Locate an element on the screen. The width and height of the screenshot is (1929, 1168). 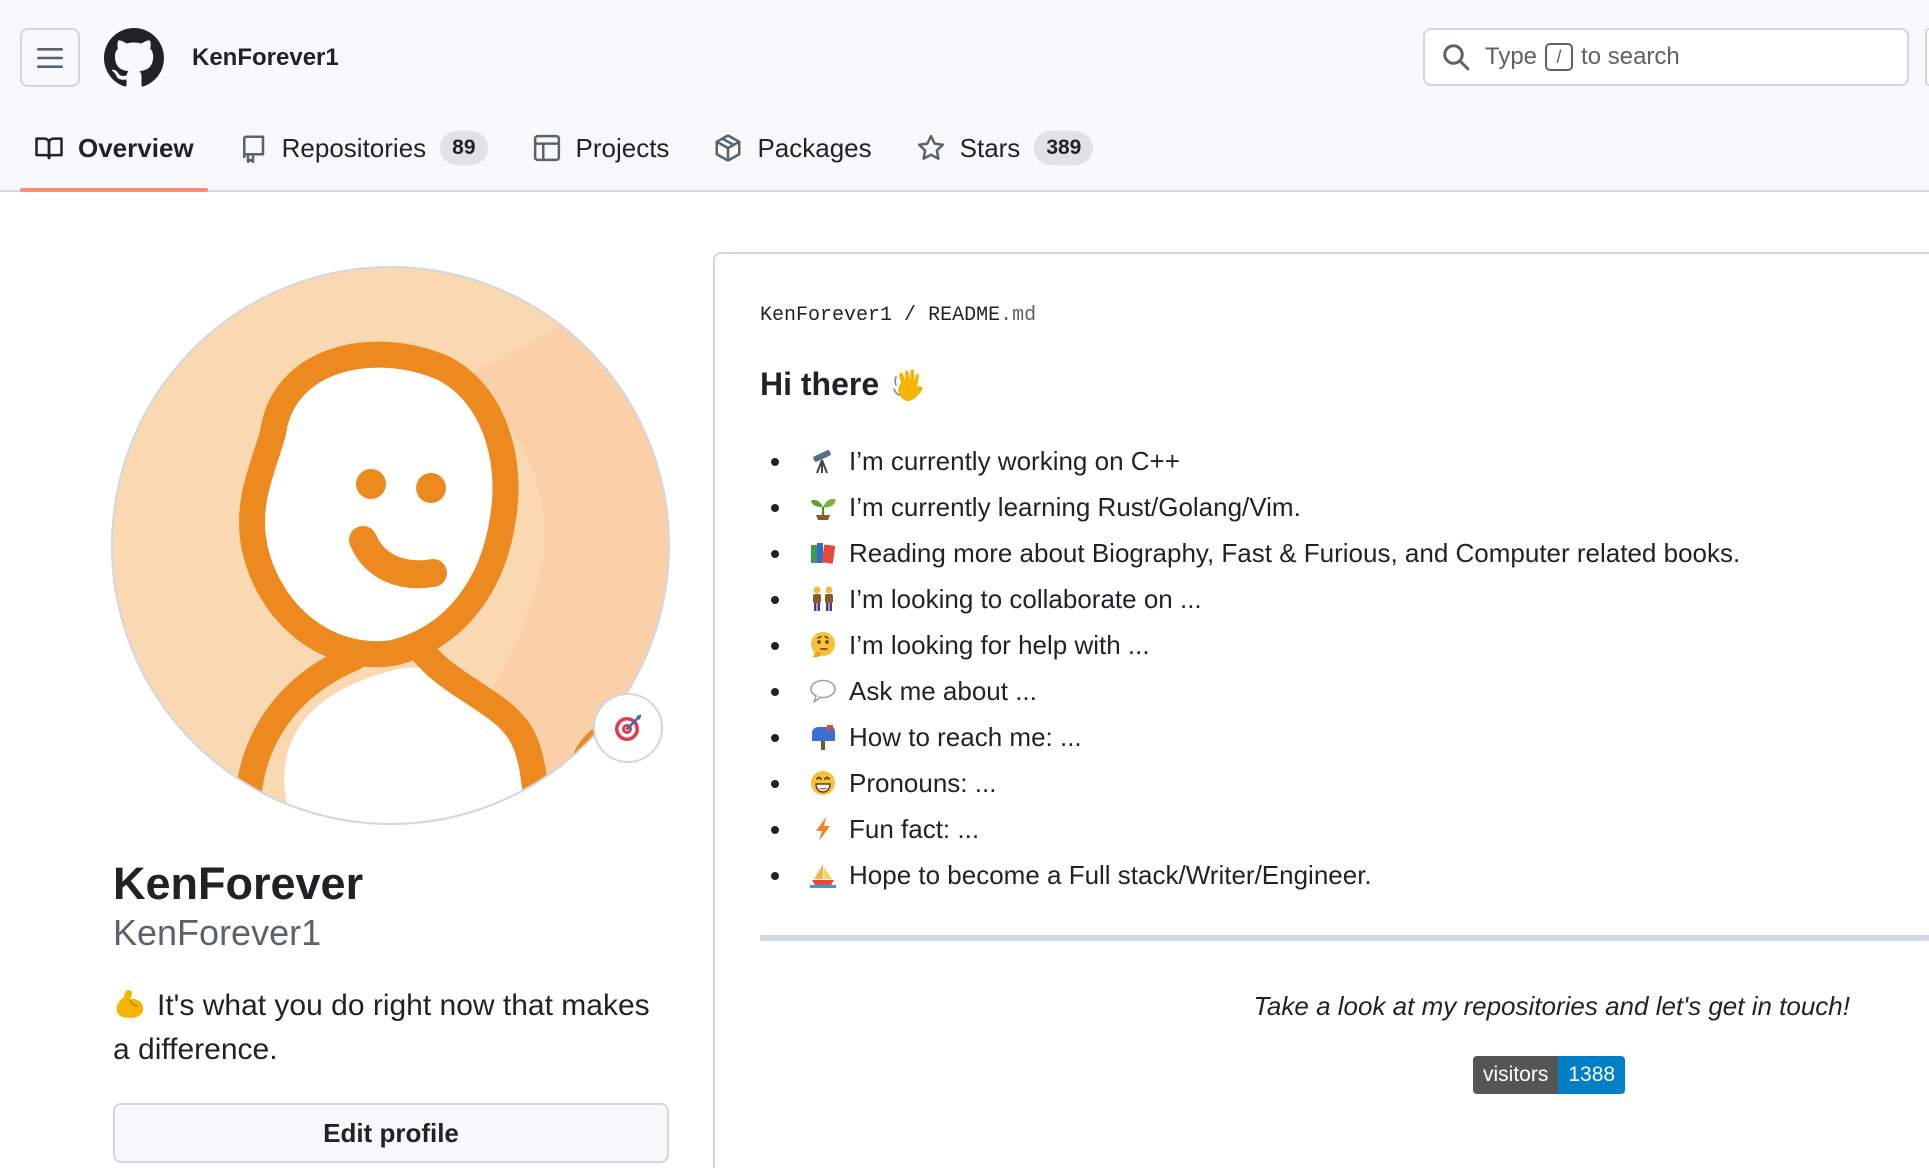
visitors-badge-value: 1388 is located at coordinates (1592, 1075).